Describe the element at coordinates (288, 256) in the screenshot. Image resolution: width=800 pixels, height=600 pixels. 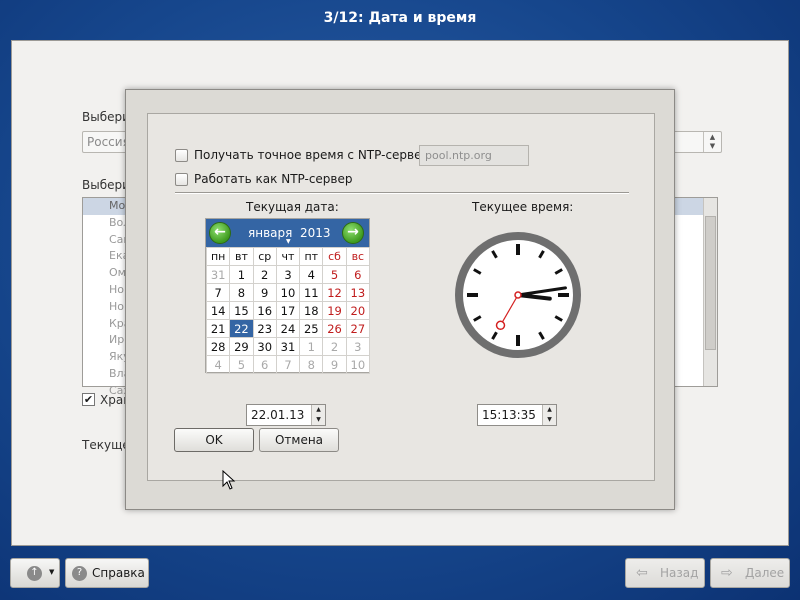
I see `weekday-header: чт` at that location.